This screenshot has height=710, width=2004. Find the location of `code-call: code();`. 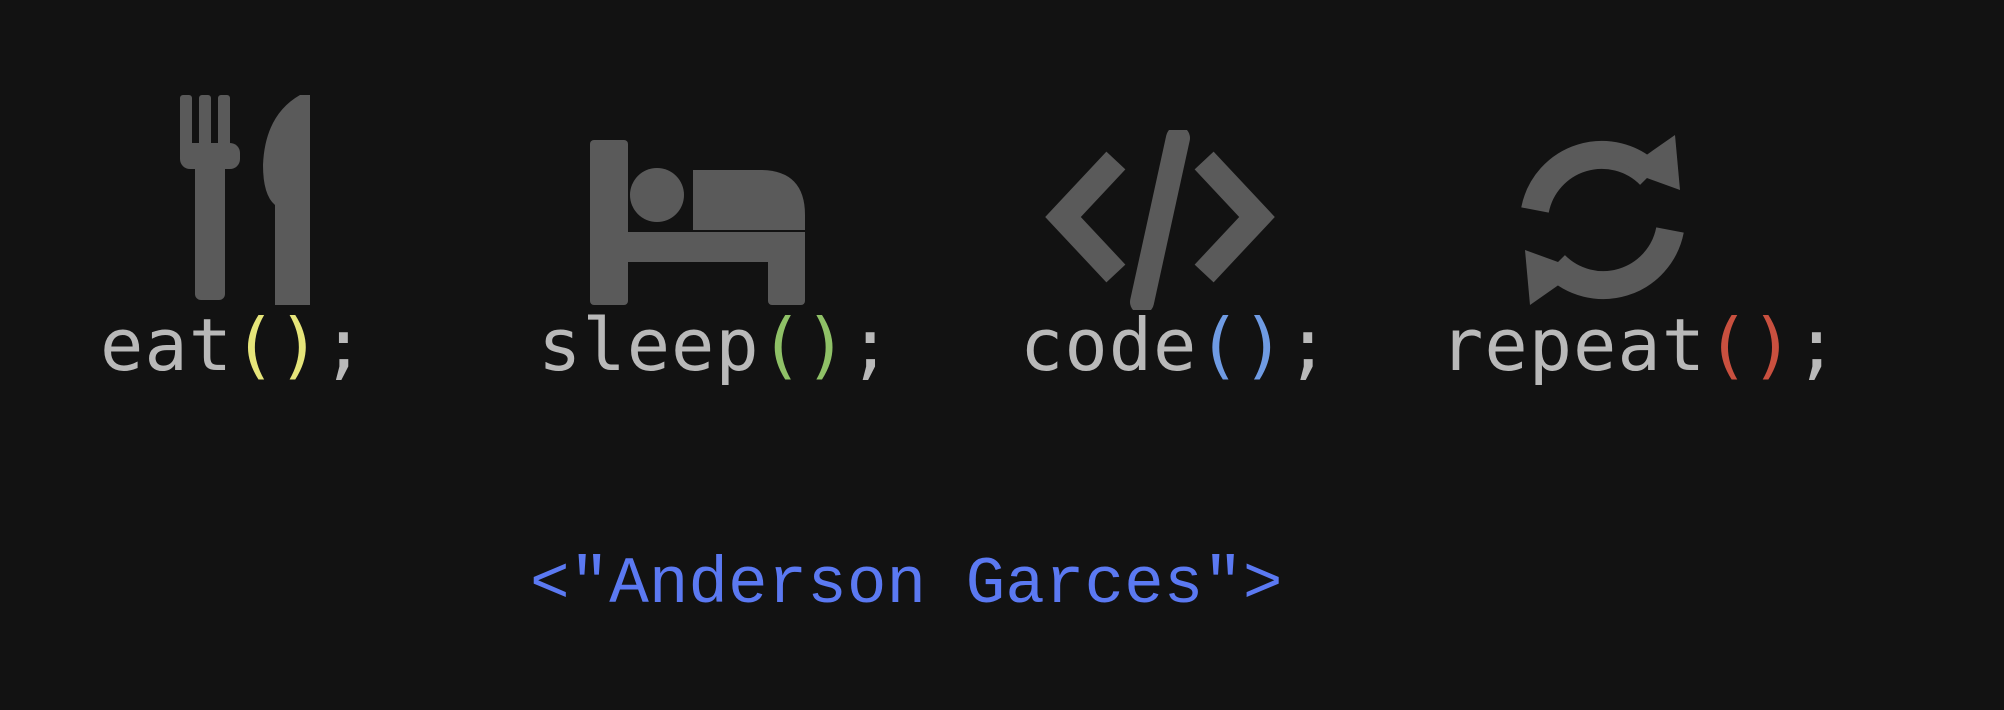

code-call: code(); is located at coordinates (1175, 345).